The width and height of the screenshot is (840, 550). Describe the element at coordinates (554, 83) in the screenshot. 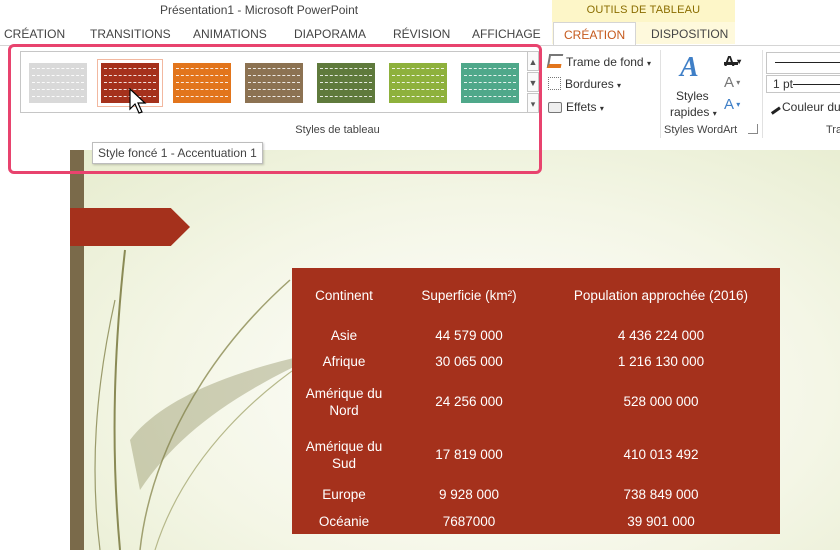

I see `borders-icon` at that location.